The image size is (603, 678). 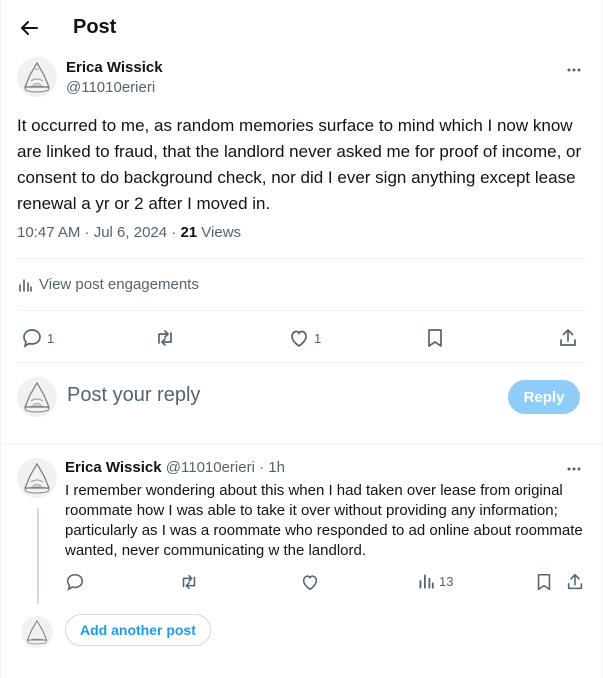 What do you see at coordinates (37, 77) in the screenshot?
I see `avatar` at bounding box center [37, 77].